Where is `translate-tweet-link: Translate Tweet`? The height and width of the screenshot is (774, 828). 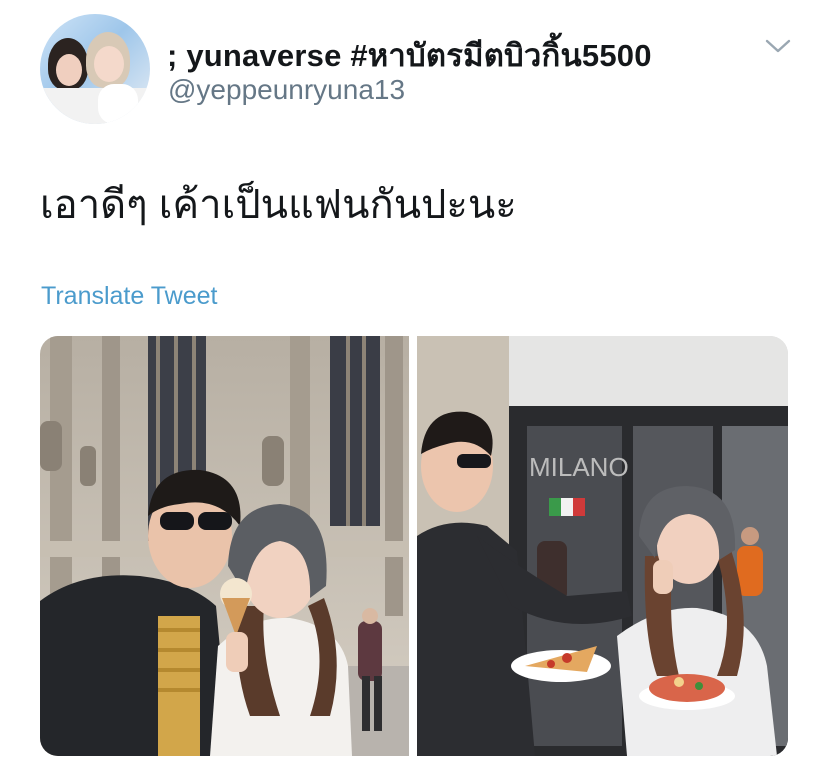
translate-tweet-link: Translate Tweet is located at coordinates (129, 296).